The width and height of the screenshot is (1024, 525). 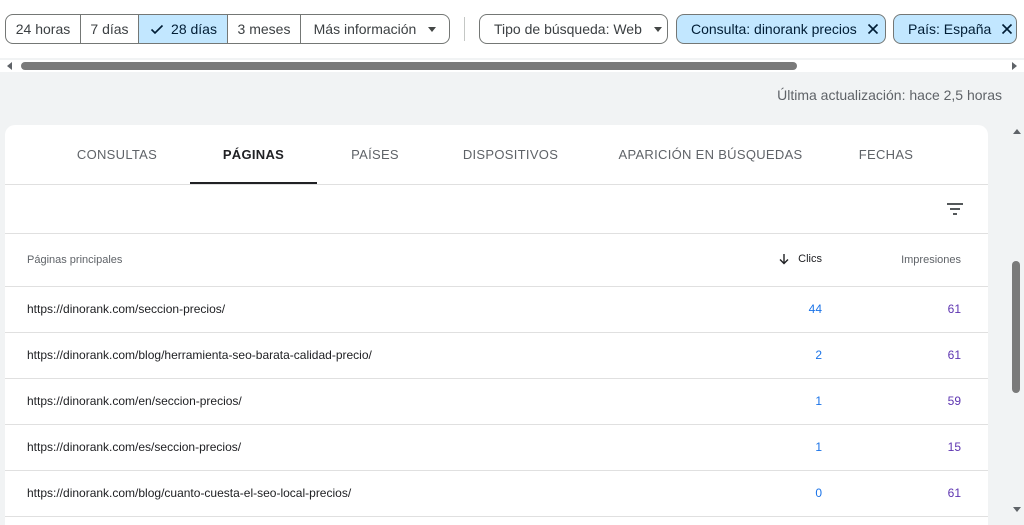 I want to click on tab-label: PÁGINAS, so click(x=253, y=154).